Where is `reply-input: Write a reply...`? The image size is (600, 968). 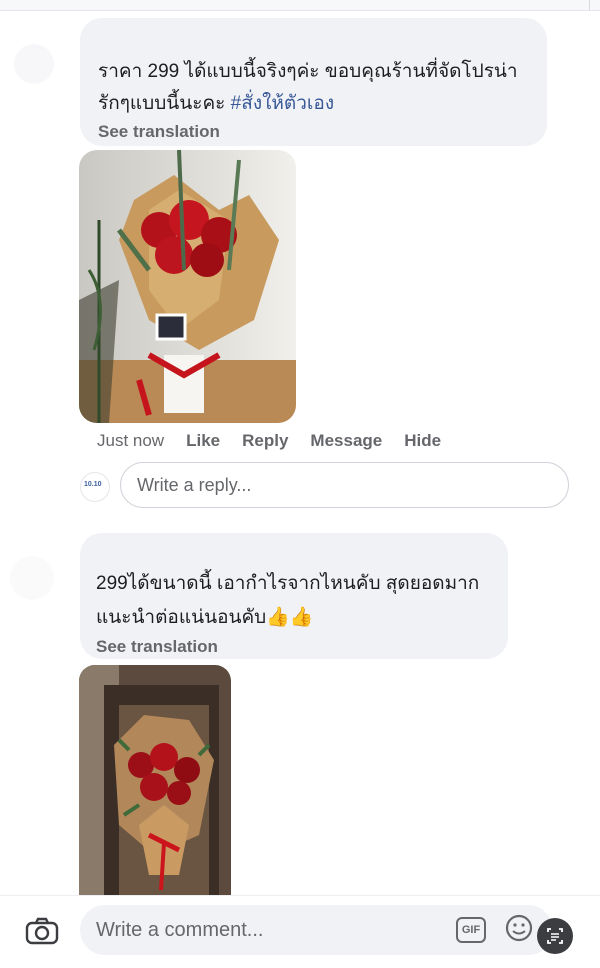 reply-input: Write a reply... is located at coordinates (344, 485).